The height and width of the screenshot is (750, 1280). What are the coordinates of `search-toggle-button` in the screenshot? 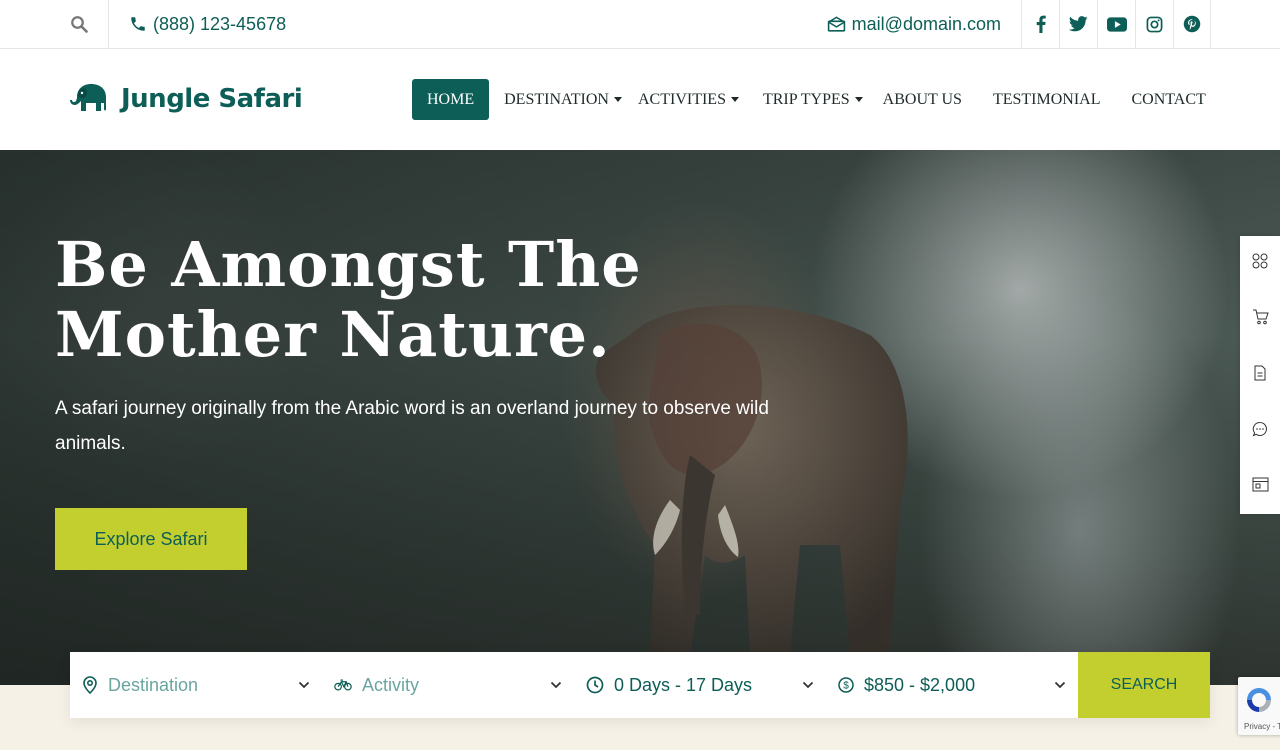 It's located at (79, 24).